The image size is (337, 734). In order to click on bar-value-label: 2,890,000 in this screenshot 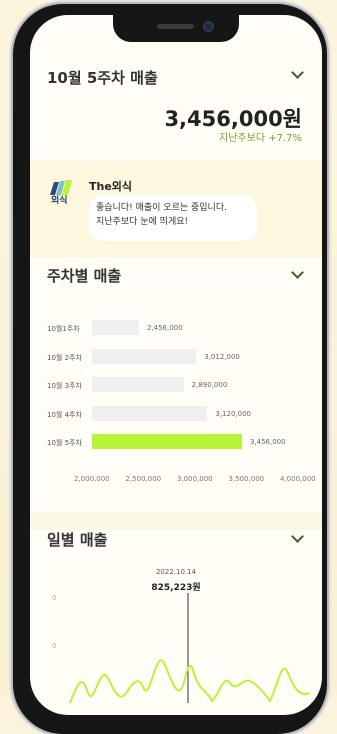, I will do `click(209, 385)`.